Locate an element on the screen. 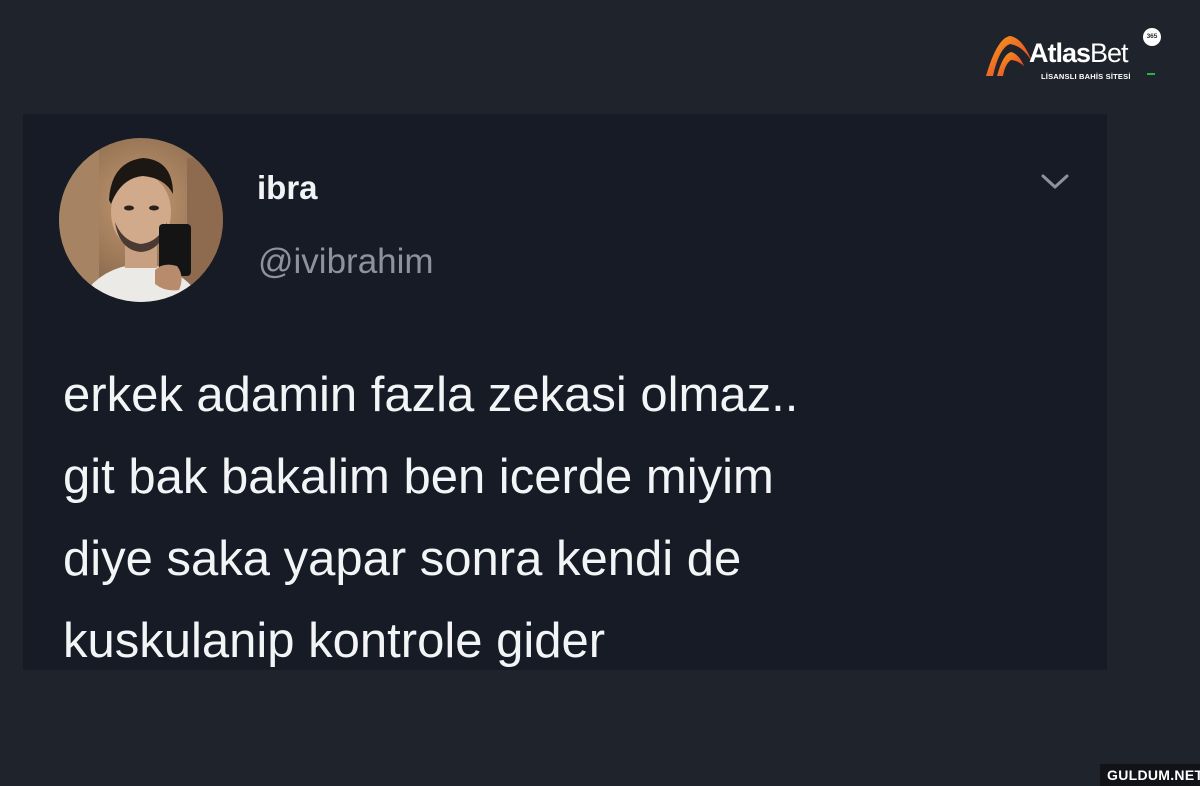 This screenshot has height=786, width=1200. atlasbet-logo-icon is located at coordinates (1009, 56).